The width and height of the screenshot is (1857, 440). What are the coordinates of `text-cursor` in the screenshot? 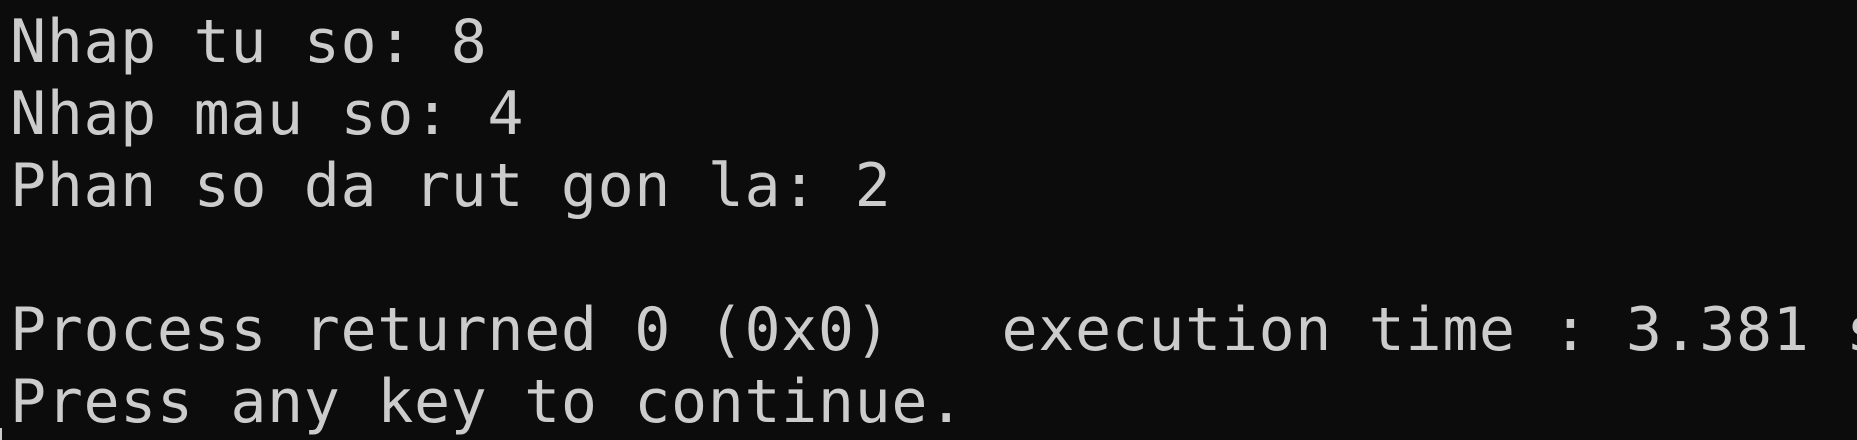 It's located at (1, 434).